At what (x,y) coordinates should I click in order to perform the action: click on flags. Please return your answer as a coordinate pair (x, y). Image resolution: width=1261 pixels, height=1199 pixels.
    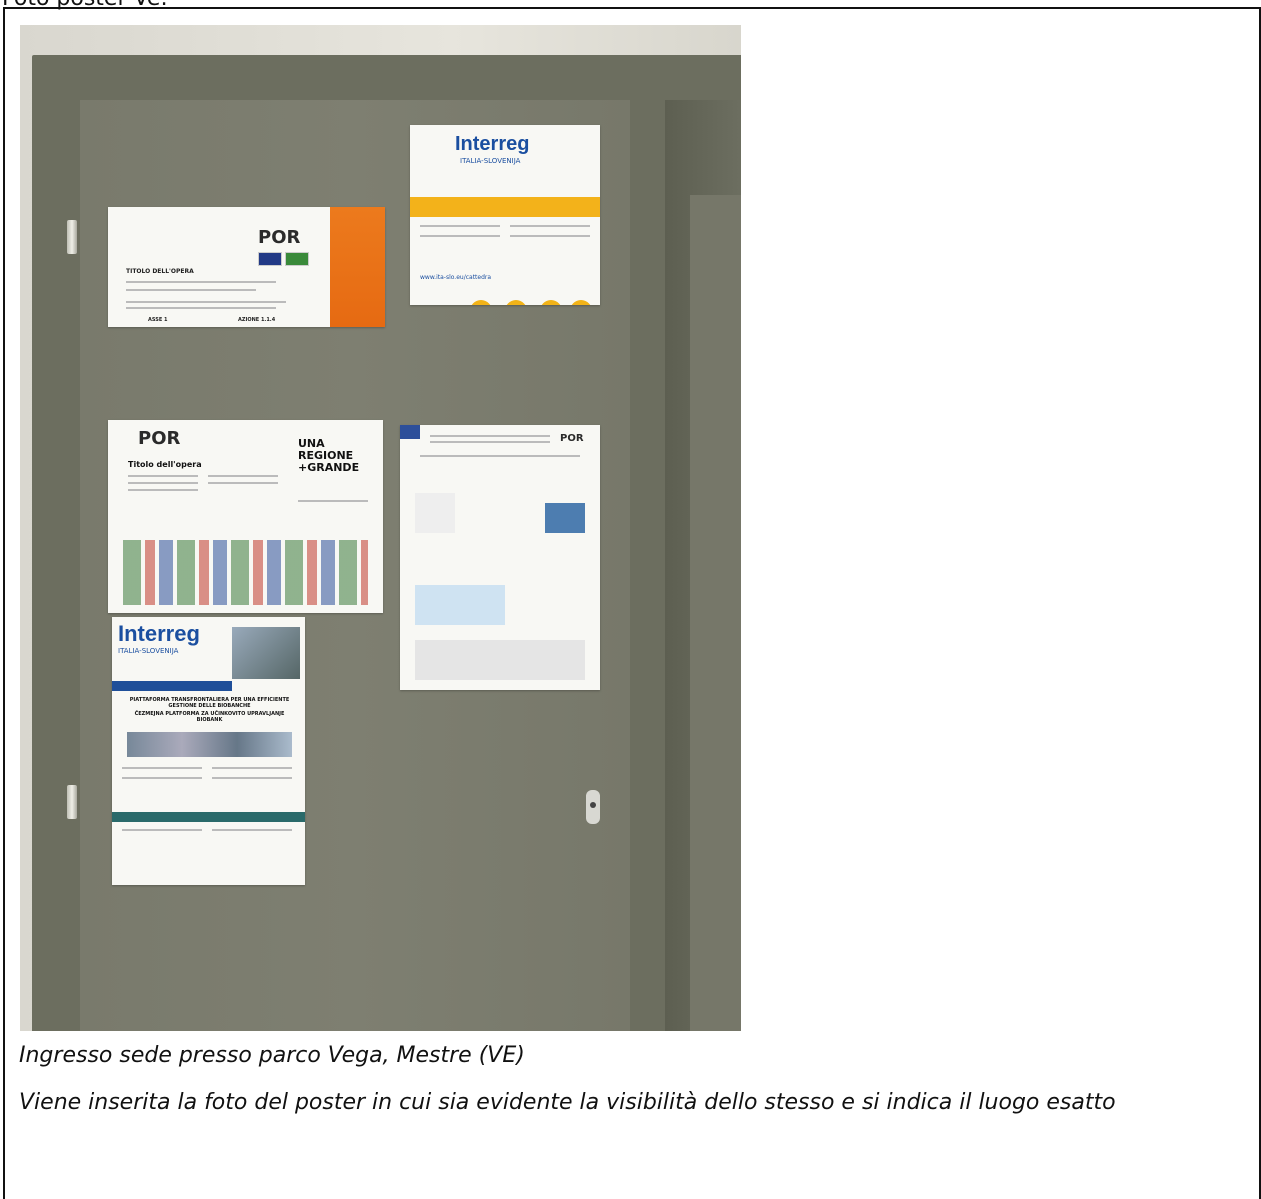
    Looking at the image, I should click on (285, 260).